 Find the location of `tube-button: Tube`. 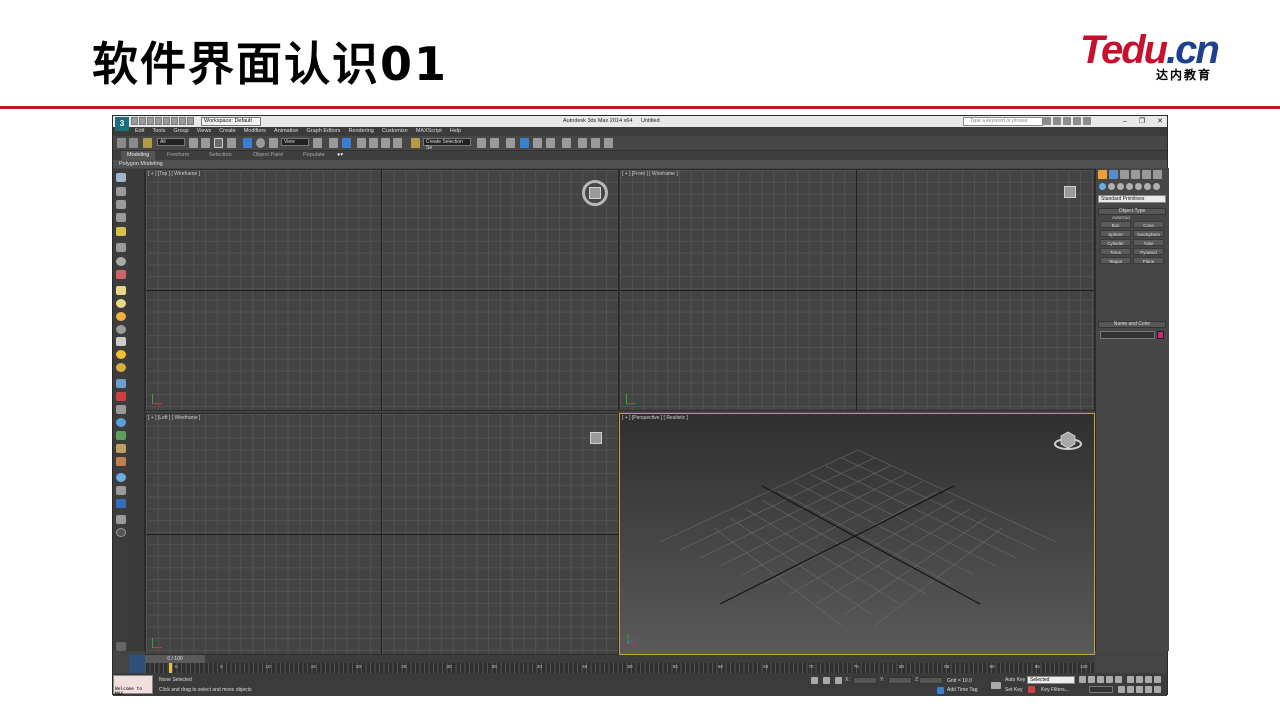

tube-button: Tube is located at coordinates (1148, 242).